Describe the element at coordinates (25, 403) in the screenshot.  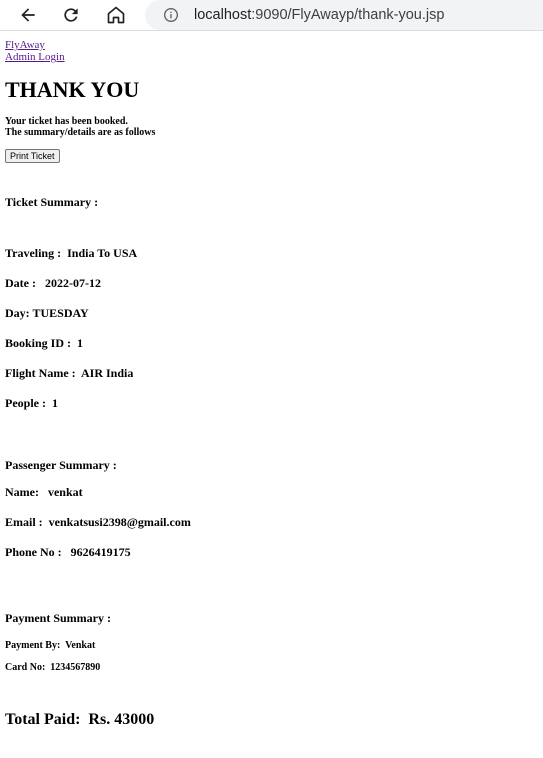
I see `people-label: People :` at that location.